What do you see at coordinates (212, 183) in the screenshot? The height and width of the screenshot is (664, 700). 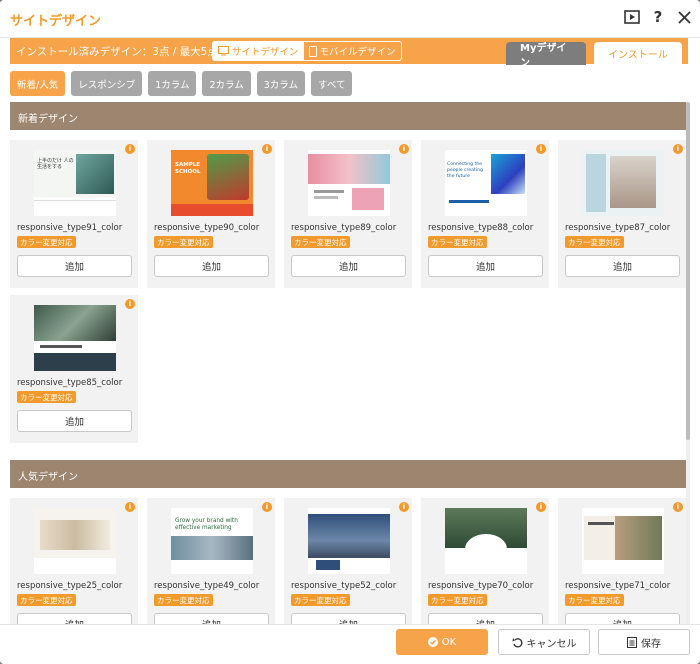 I see `design-thumbnail: SAMPLE SCHOOL` at bounding box center [212, 183].